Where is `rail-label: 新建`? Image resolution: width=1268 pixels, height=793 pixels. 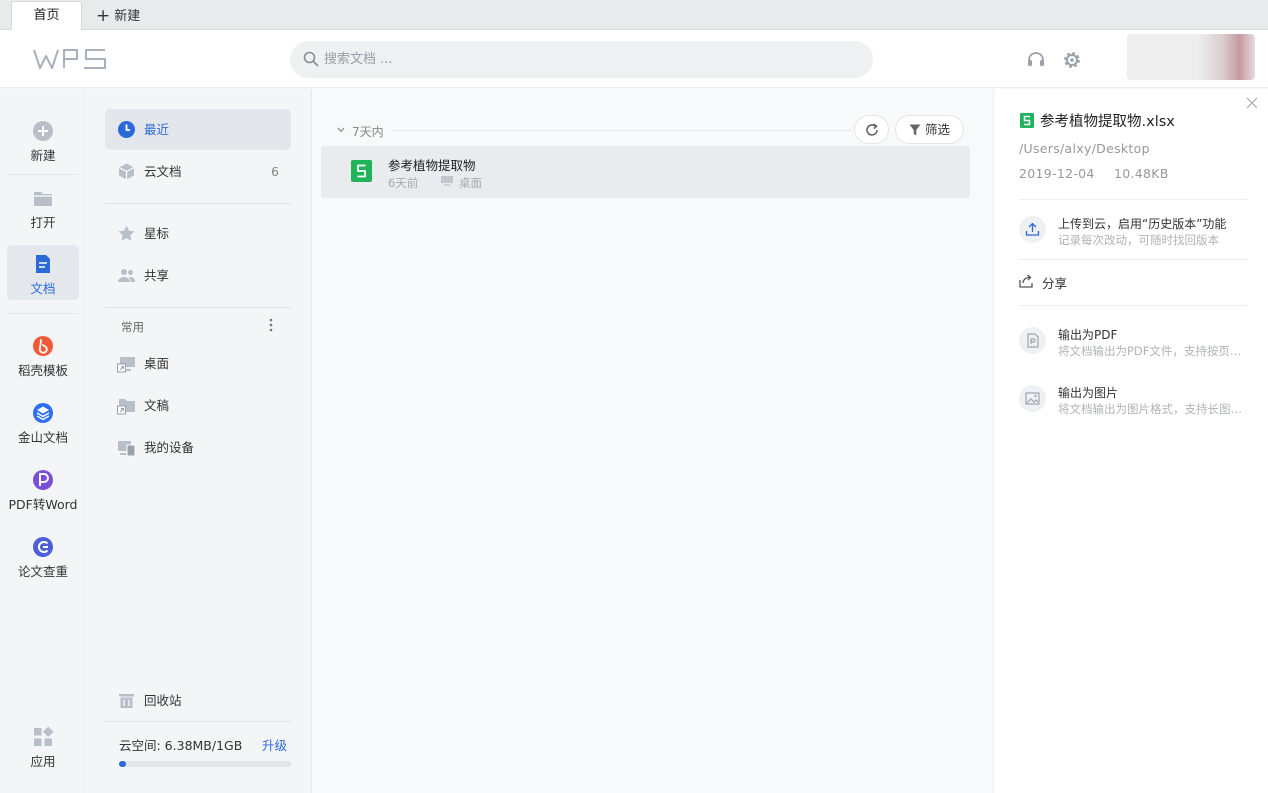 rail-label: 新建 is located at coordinates (43, 155).